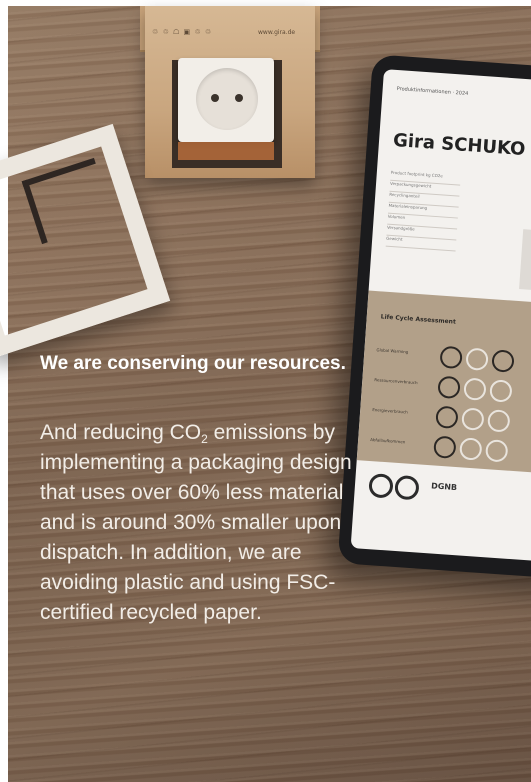 Image resolution: width=531 pixels, height=782 pixels. Describe the element at coordinates (525, 261) in the screenshot. I see `product-image` at that location.